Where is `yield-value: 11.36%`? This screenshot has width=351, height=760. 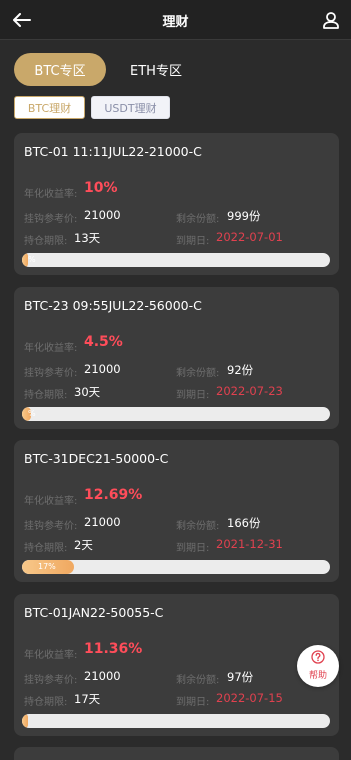 yield-value: 11.36% is located at coordinates (113, 649).